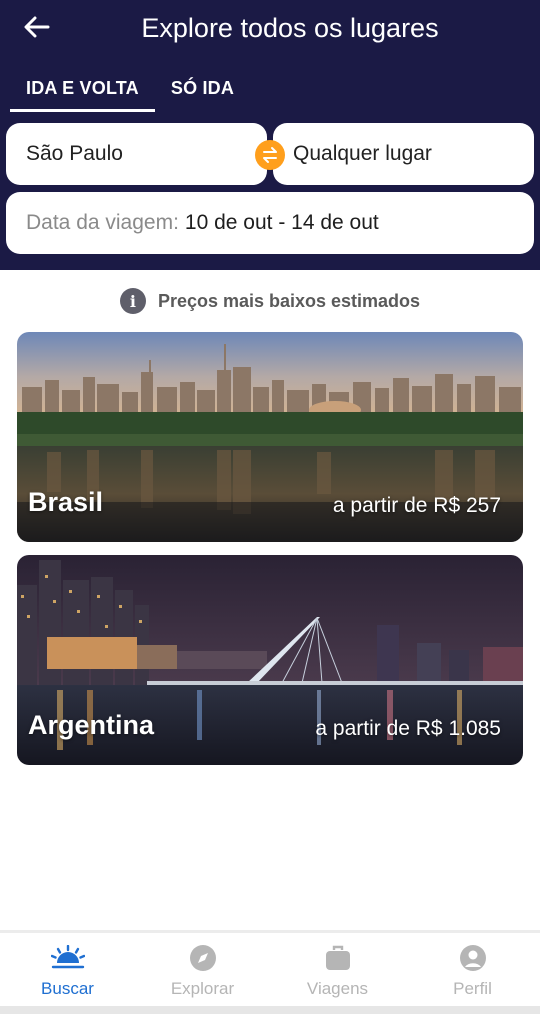 This screenshot has width=540, height=1014. I want to click on nav-viagens: Viagens, so click(337, 971).